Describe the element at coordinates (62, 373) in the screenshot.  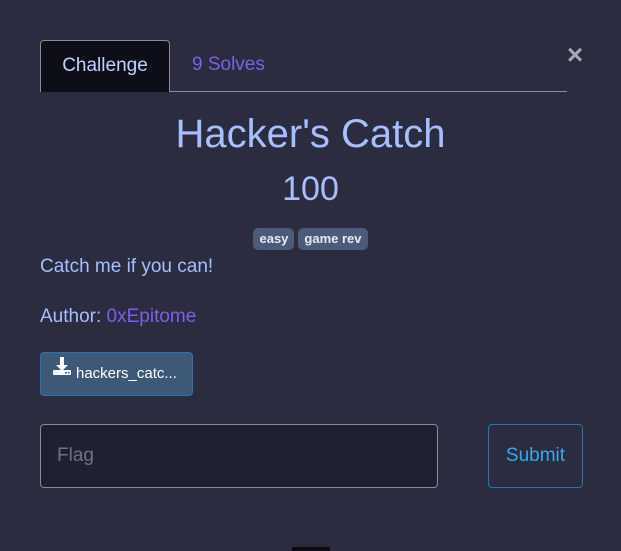
I see `download-icon` at that location.